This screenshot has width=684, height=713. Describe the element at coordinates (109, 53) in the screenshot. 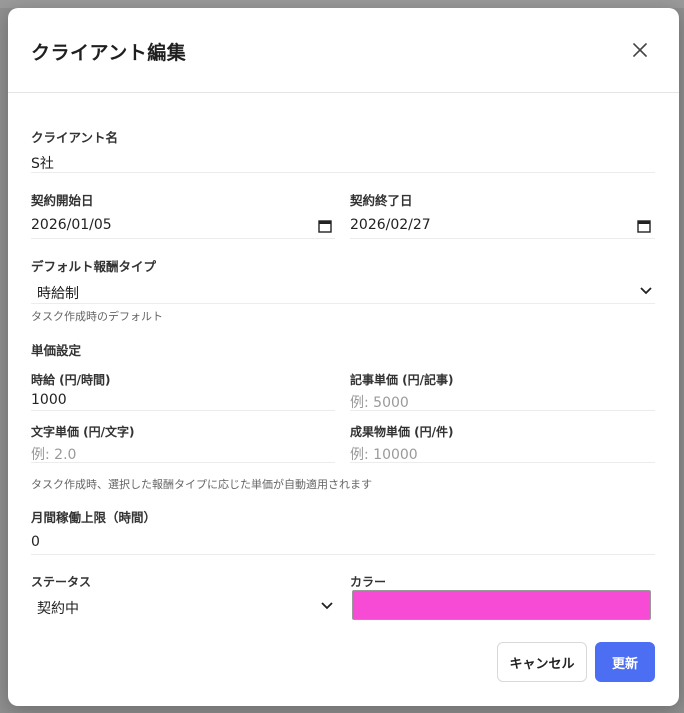

I see `modal-title: クライアント編集` at that location.